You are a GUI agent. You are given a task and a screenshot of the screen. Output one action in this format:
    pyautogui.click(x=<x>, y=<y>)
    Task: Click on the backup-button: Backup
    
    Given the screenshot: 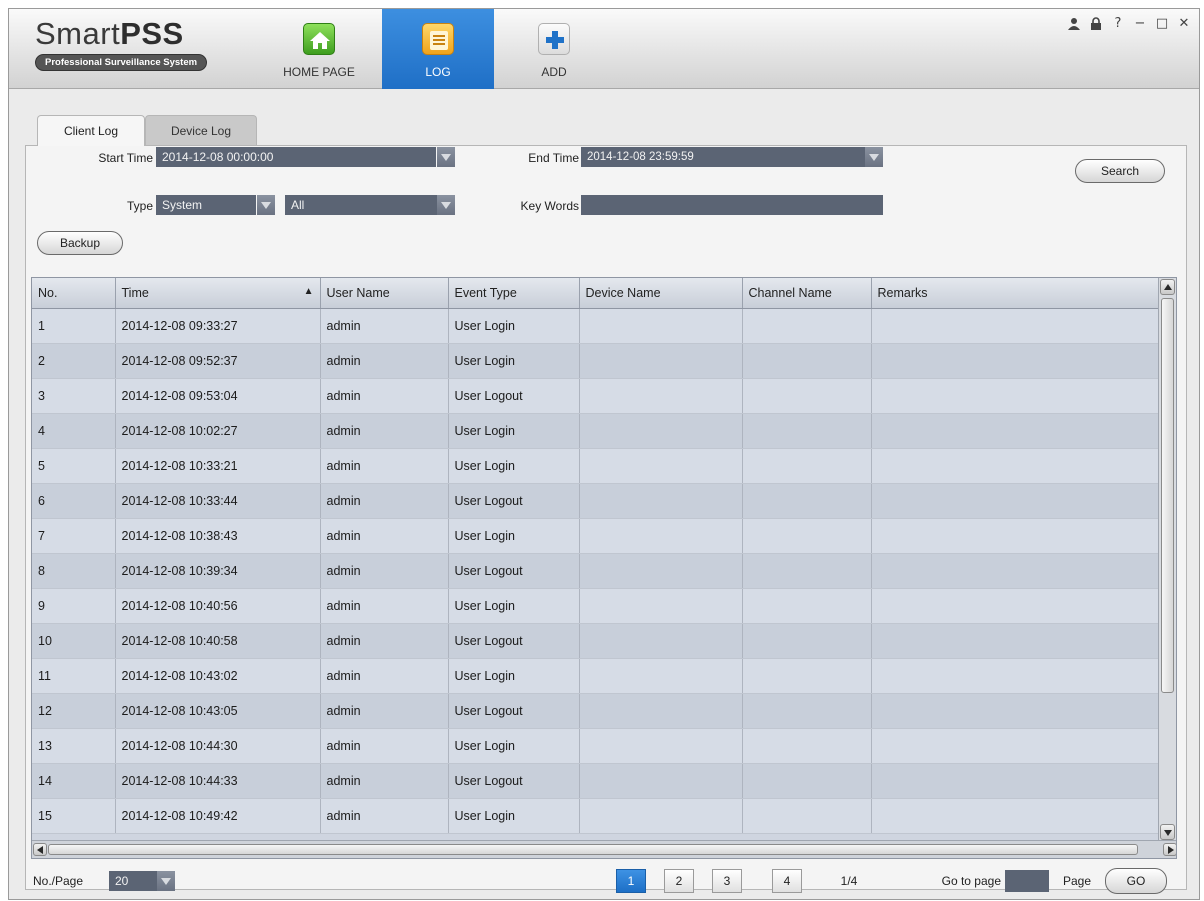 What is the action you would take?
    pyautogui.click(x=80, y=243)
    